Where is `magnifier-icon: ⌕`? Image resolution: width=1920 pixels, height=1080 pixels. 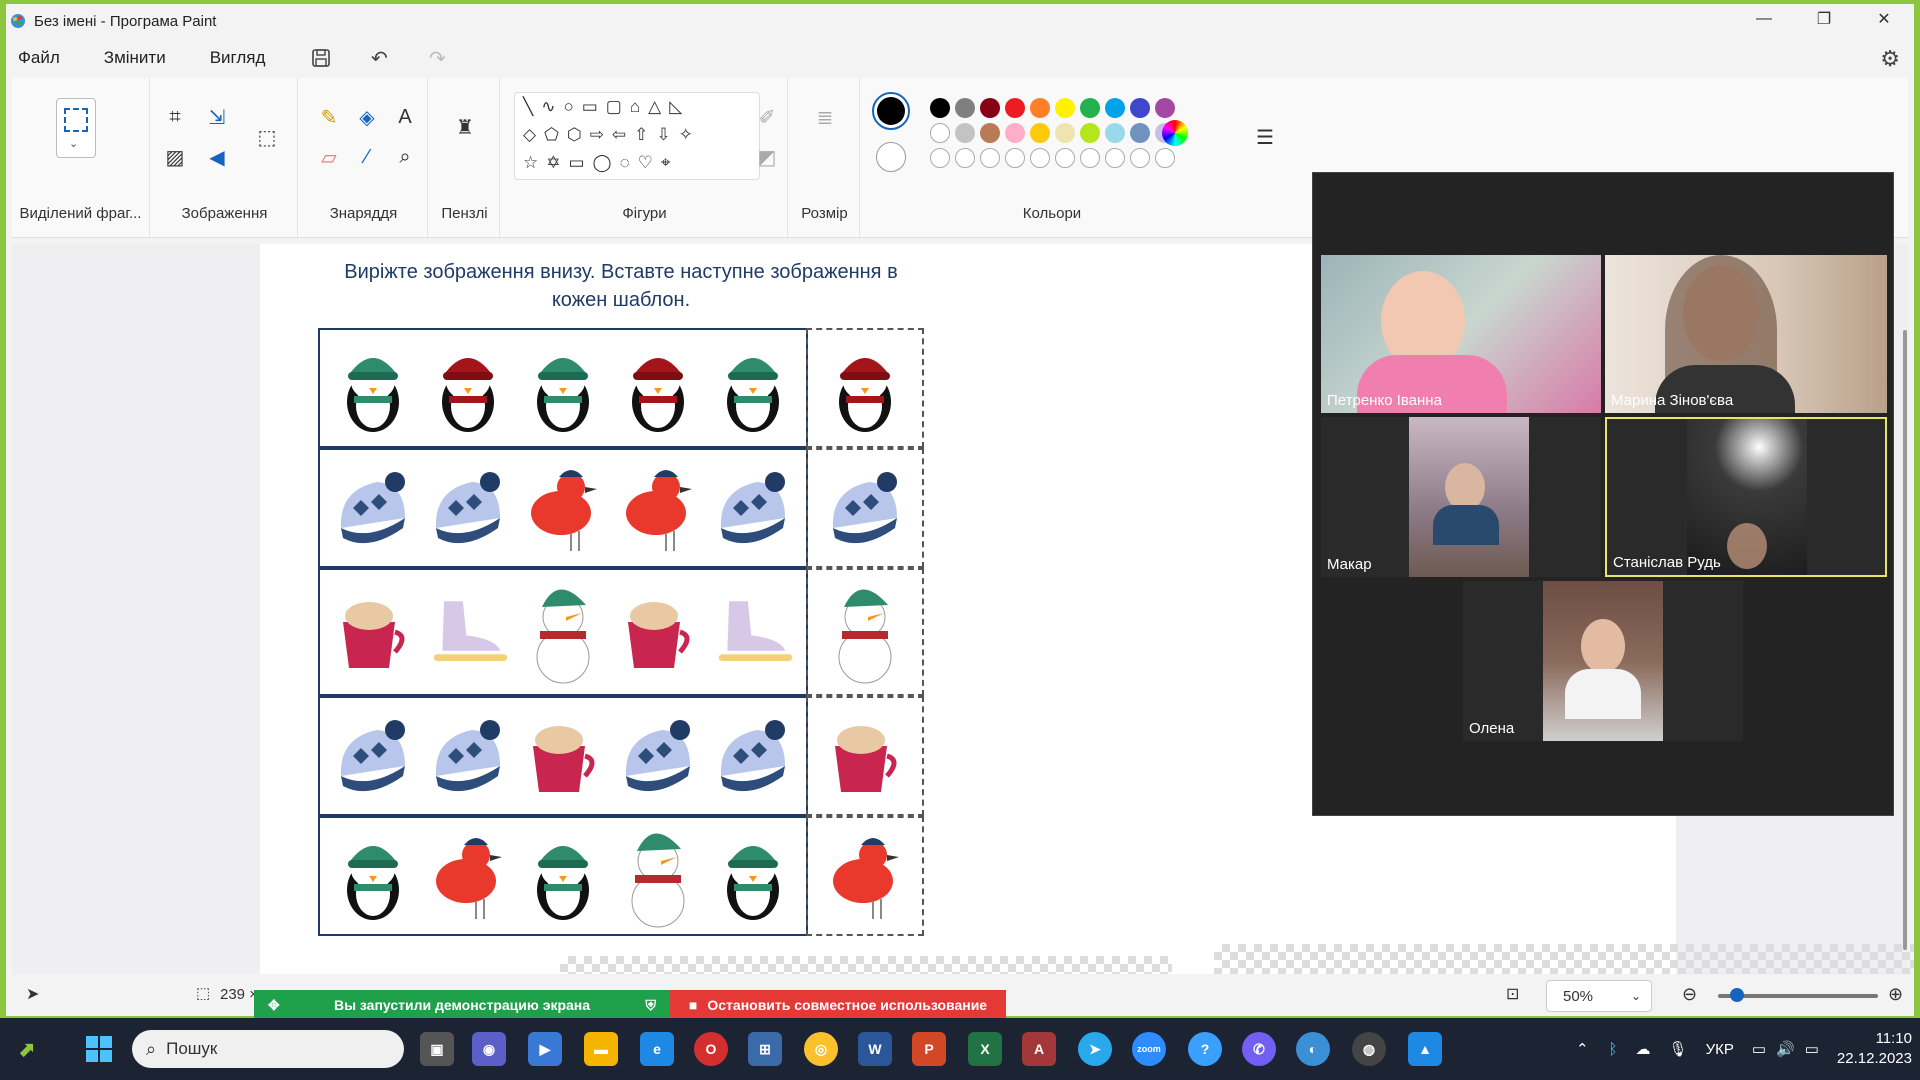 magnifier-icon: ⌕ is located at coordinates (405, 157).